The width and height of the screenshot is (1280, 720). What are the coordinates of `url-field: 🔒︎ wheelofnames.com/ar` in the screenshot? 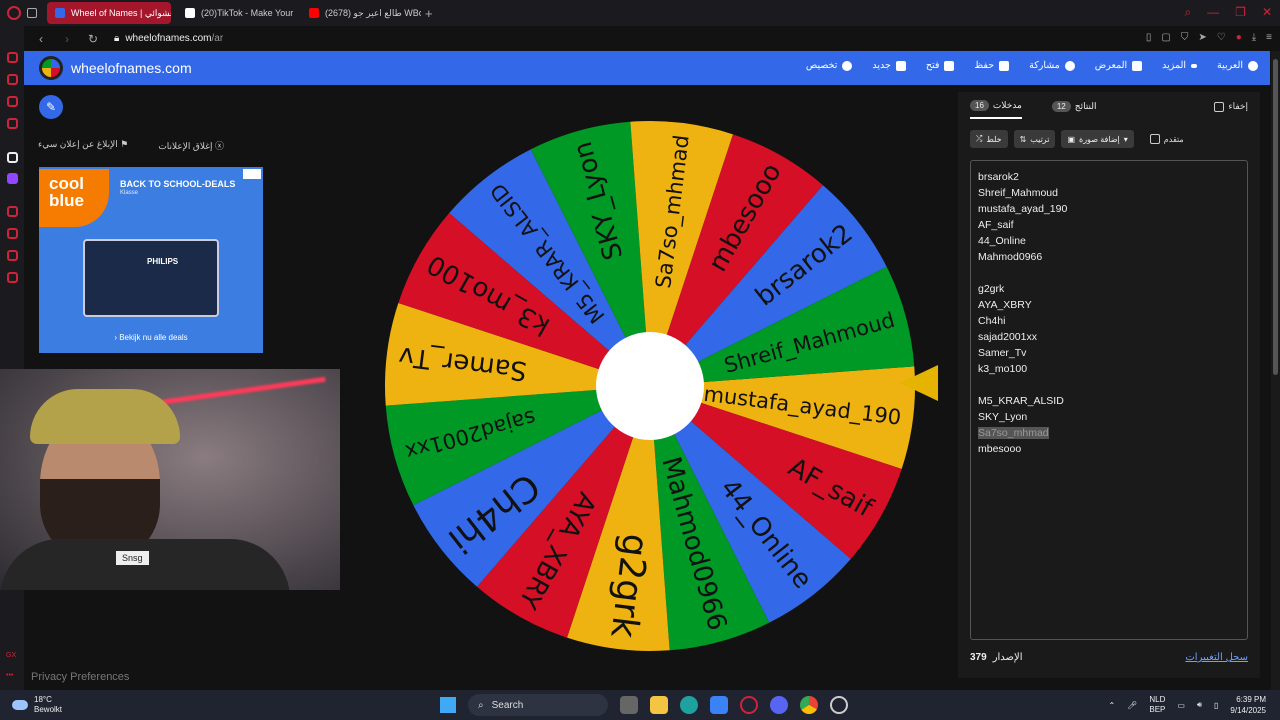 It's located at (168, 38).